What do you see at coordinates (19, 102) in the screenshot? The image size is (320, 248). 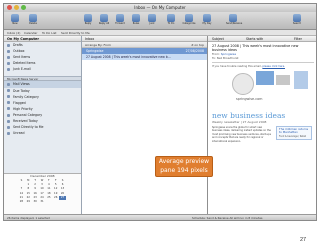 I see `folder-label: Flagged` at bounding box center [19, 102].